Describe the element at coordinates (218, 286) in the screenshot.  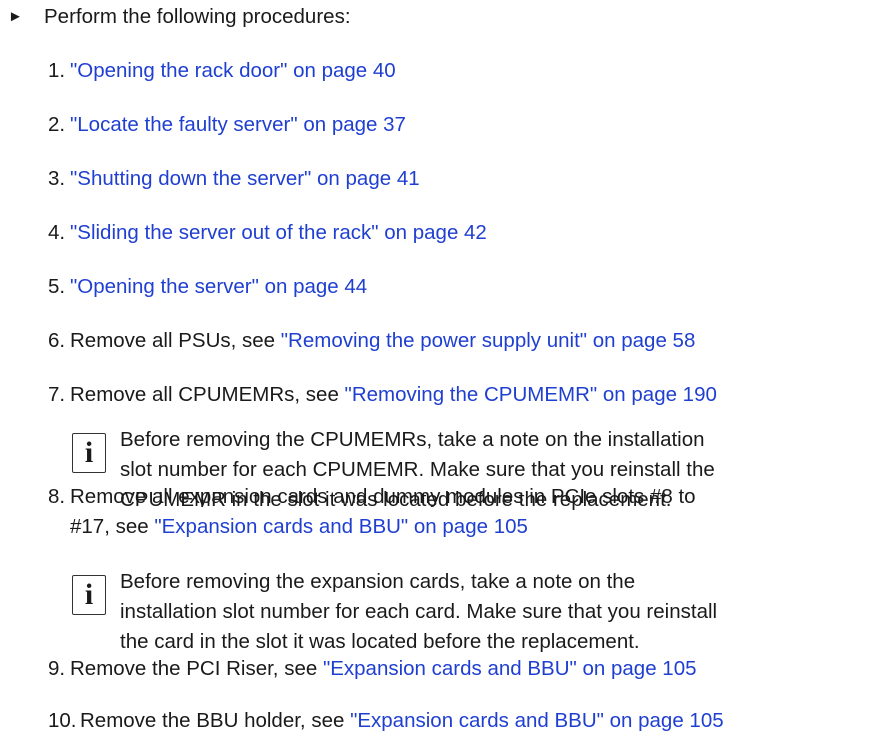
I see `cross-reference-link: "Opening the server" on page 44` at that location.